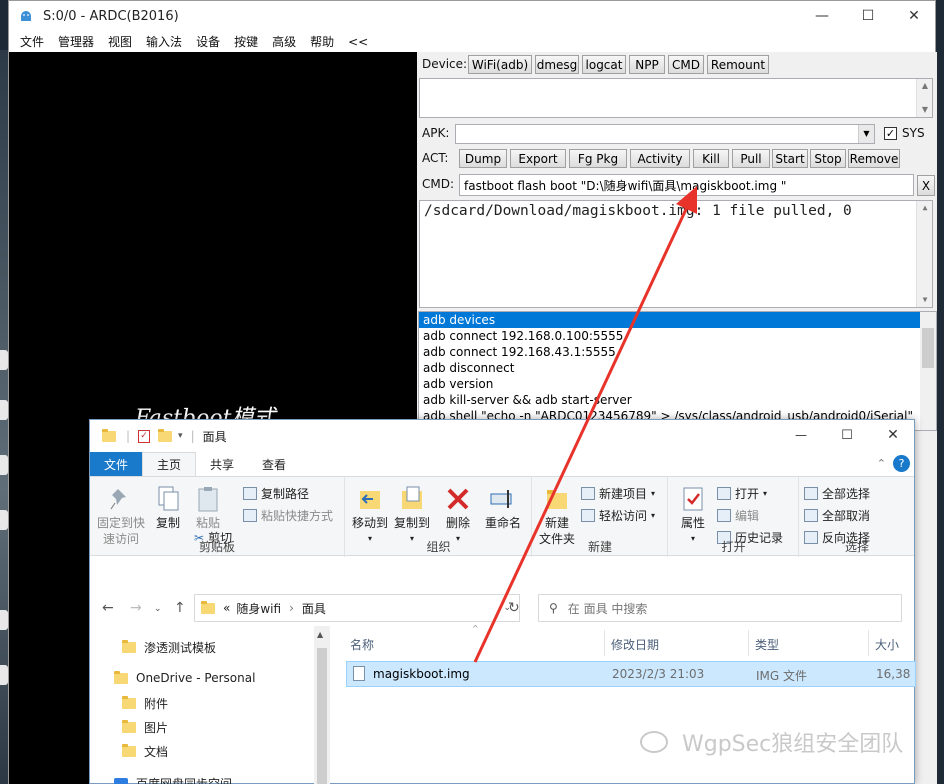 The image size is (944, 784). Describe the element at coordinates (32, 41) in the screenshot. I see `menu-file: 文件` at that location.